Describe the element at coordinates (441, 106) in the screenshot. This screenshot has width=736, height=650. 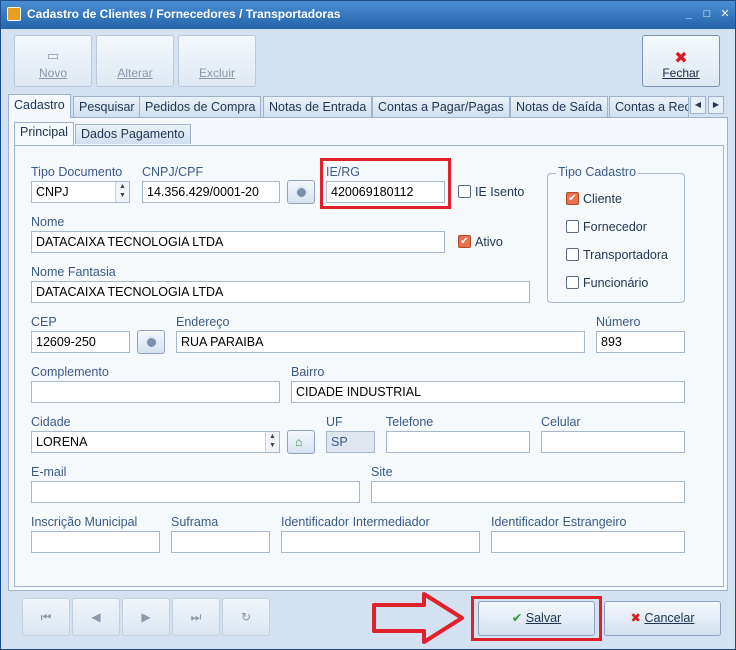
I see `tab-contas-pagar: Contas a Pagar/Pagas` at that location.